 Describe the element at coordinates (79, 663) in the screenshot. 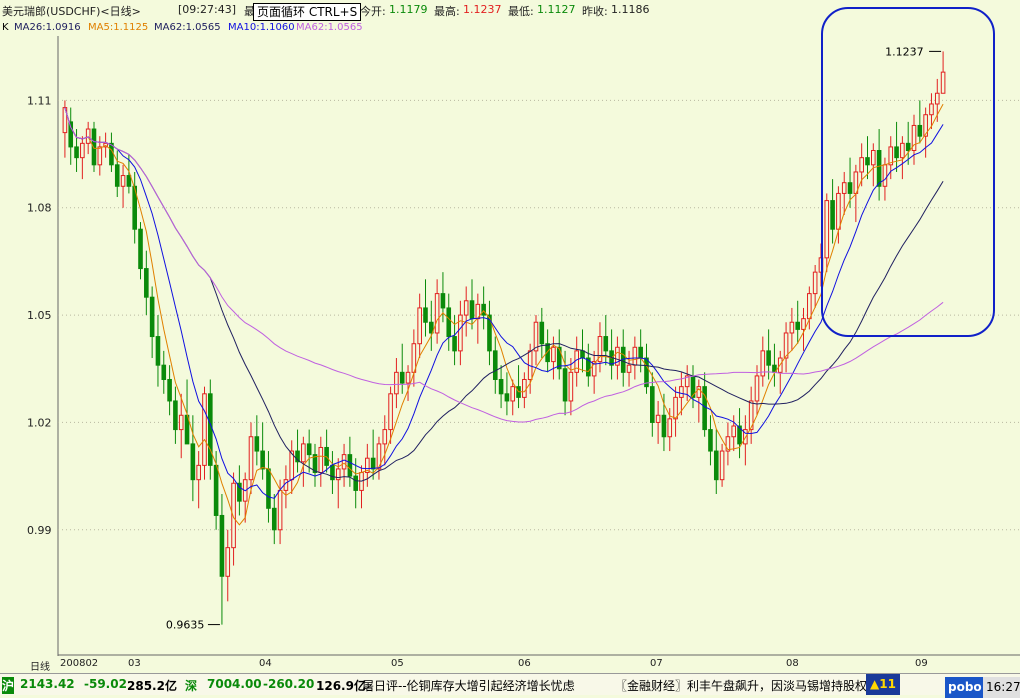

I see `x-tick-start: 200802` at that location.